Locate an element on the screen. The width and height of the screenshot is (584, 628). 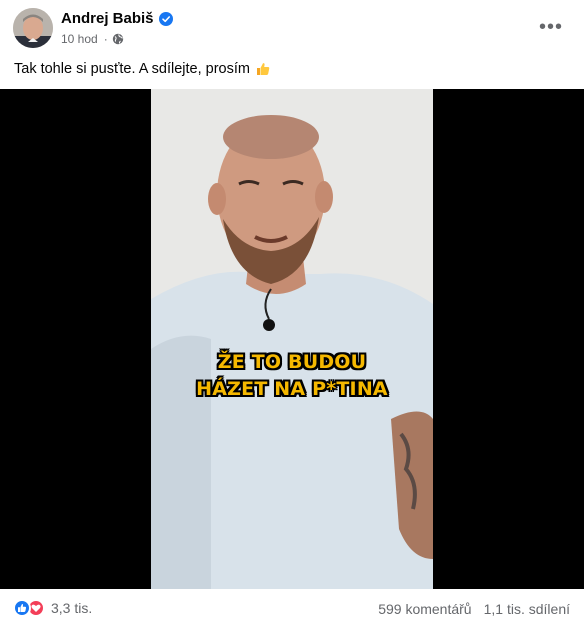
author-name: Andrej Babiš is located at coordinates (117, 18).